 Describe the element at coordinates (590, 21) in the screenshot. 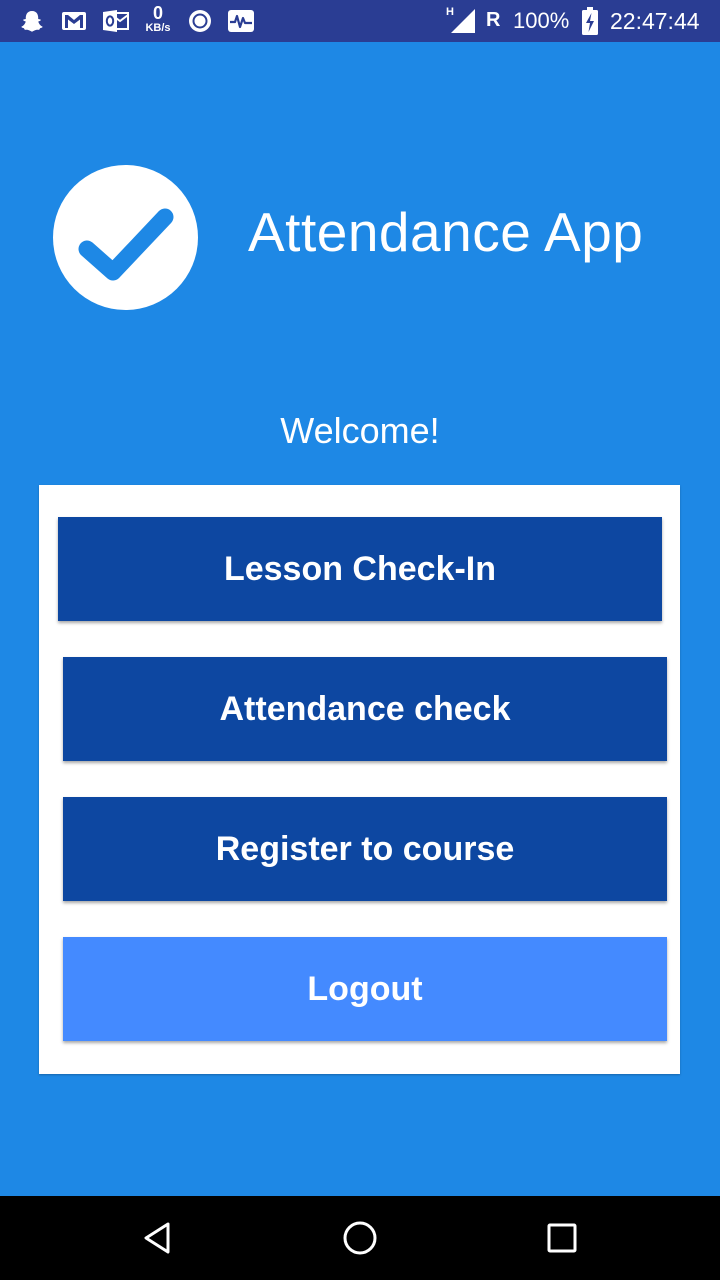

I see `battery-charging-icon` at that location.